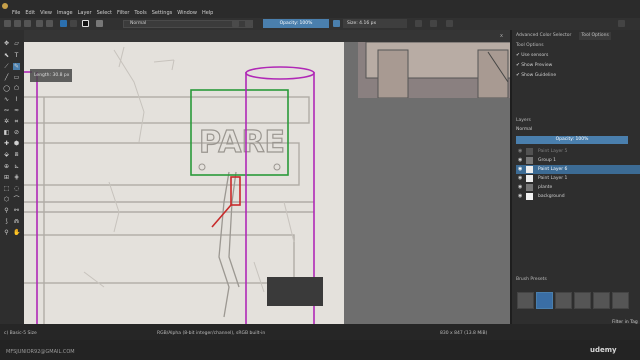 The image size is (640, 360). I want to click on pattern-icon, so click(73, 23).